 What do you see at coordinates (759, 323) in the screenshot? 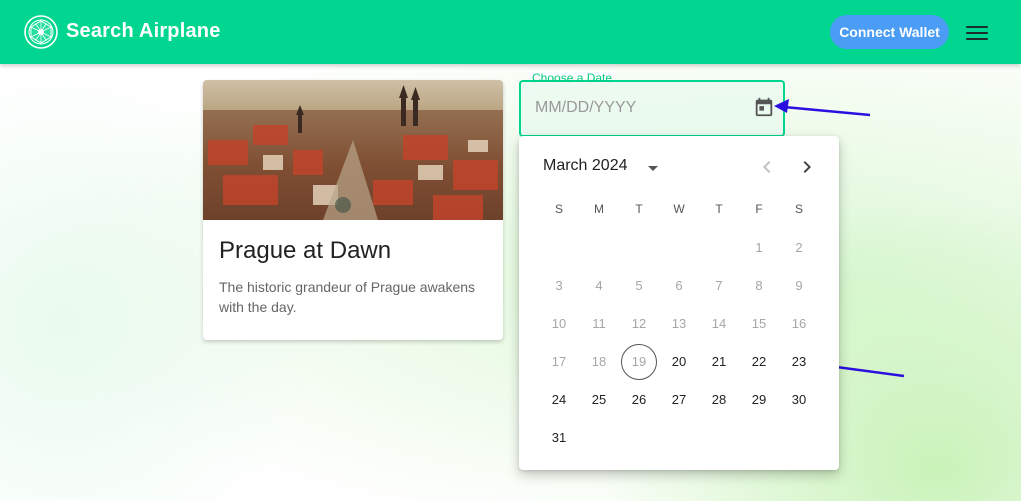
I see `calendar-day-15: 15` at bounding box center [759, 323].